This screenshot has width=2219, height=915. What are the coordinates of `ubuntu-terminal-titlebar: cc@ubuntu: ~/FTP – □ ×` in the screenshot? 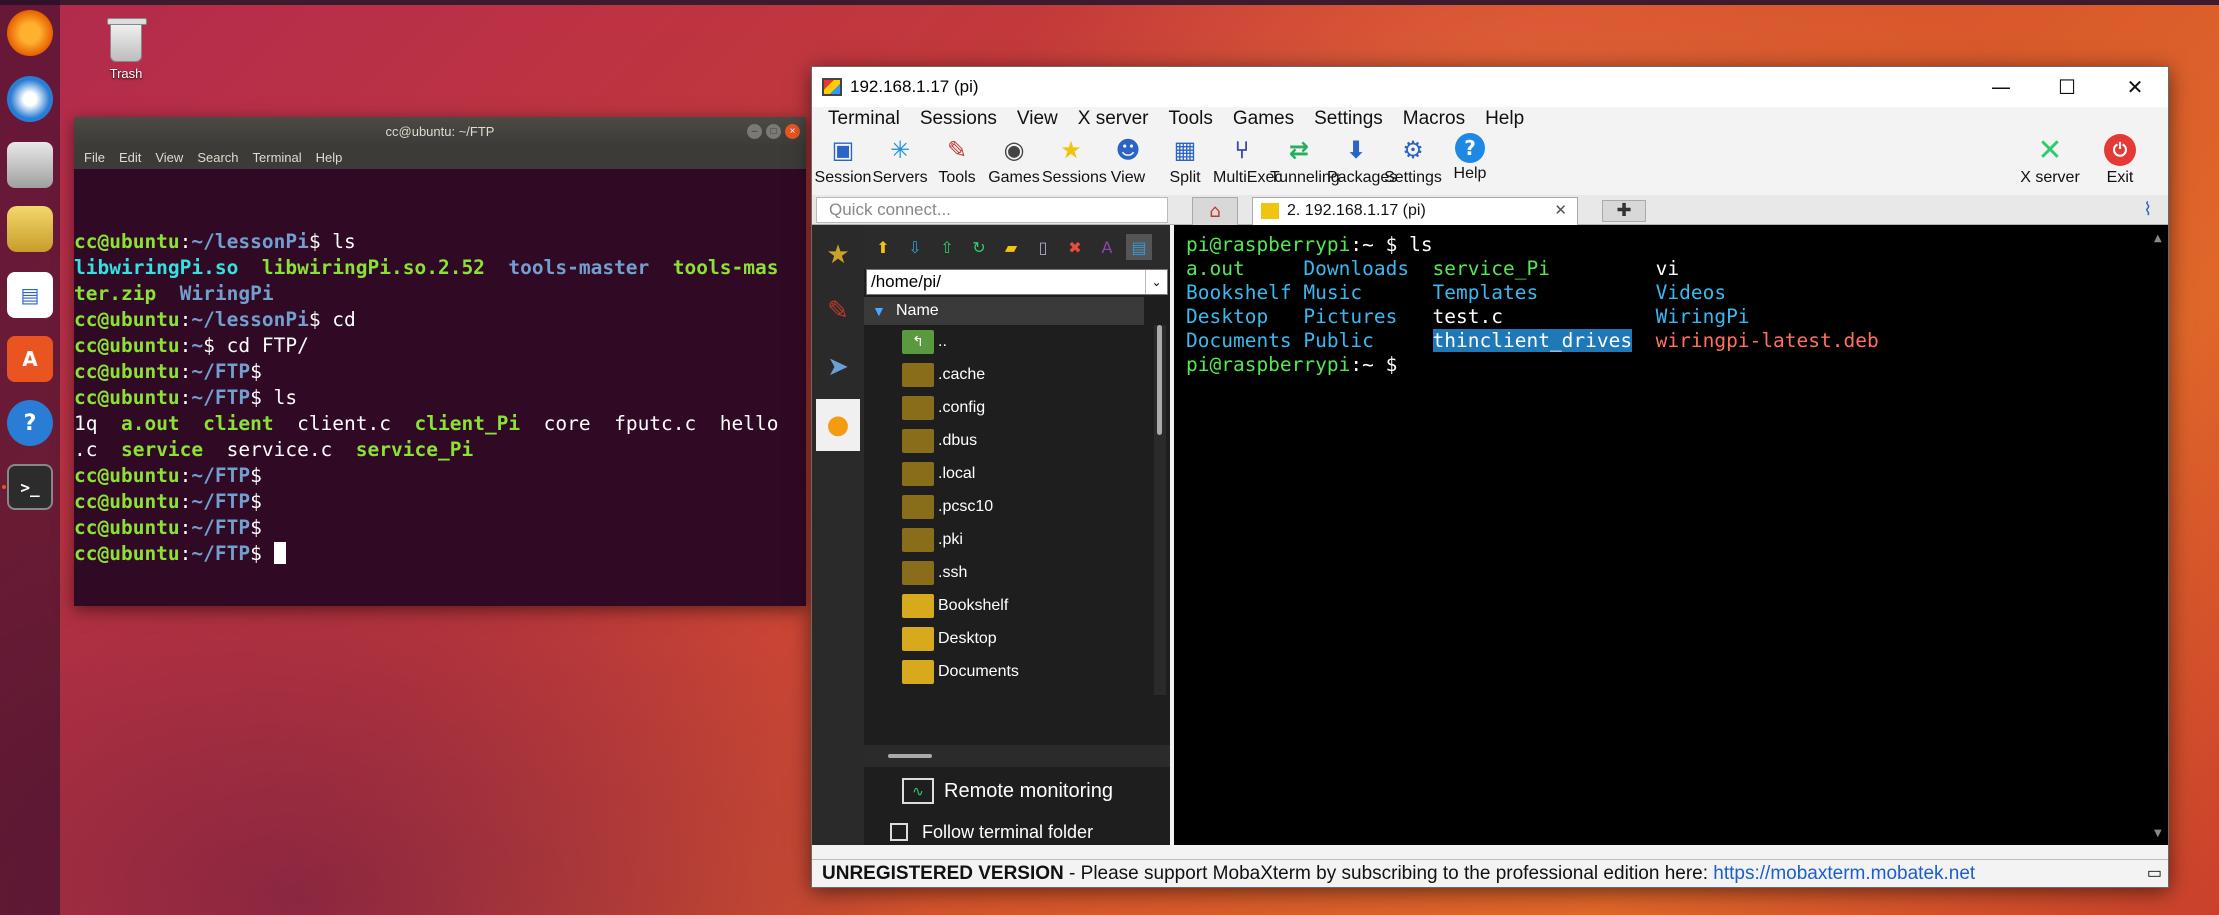 It's located at (440, 132).